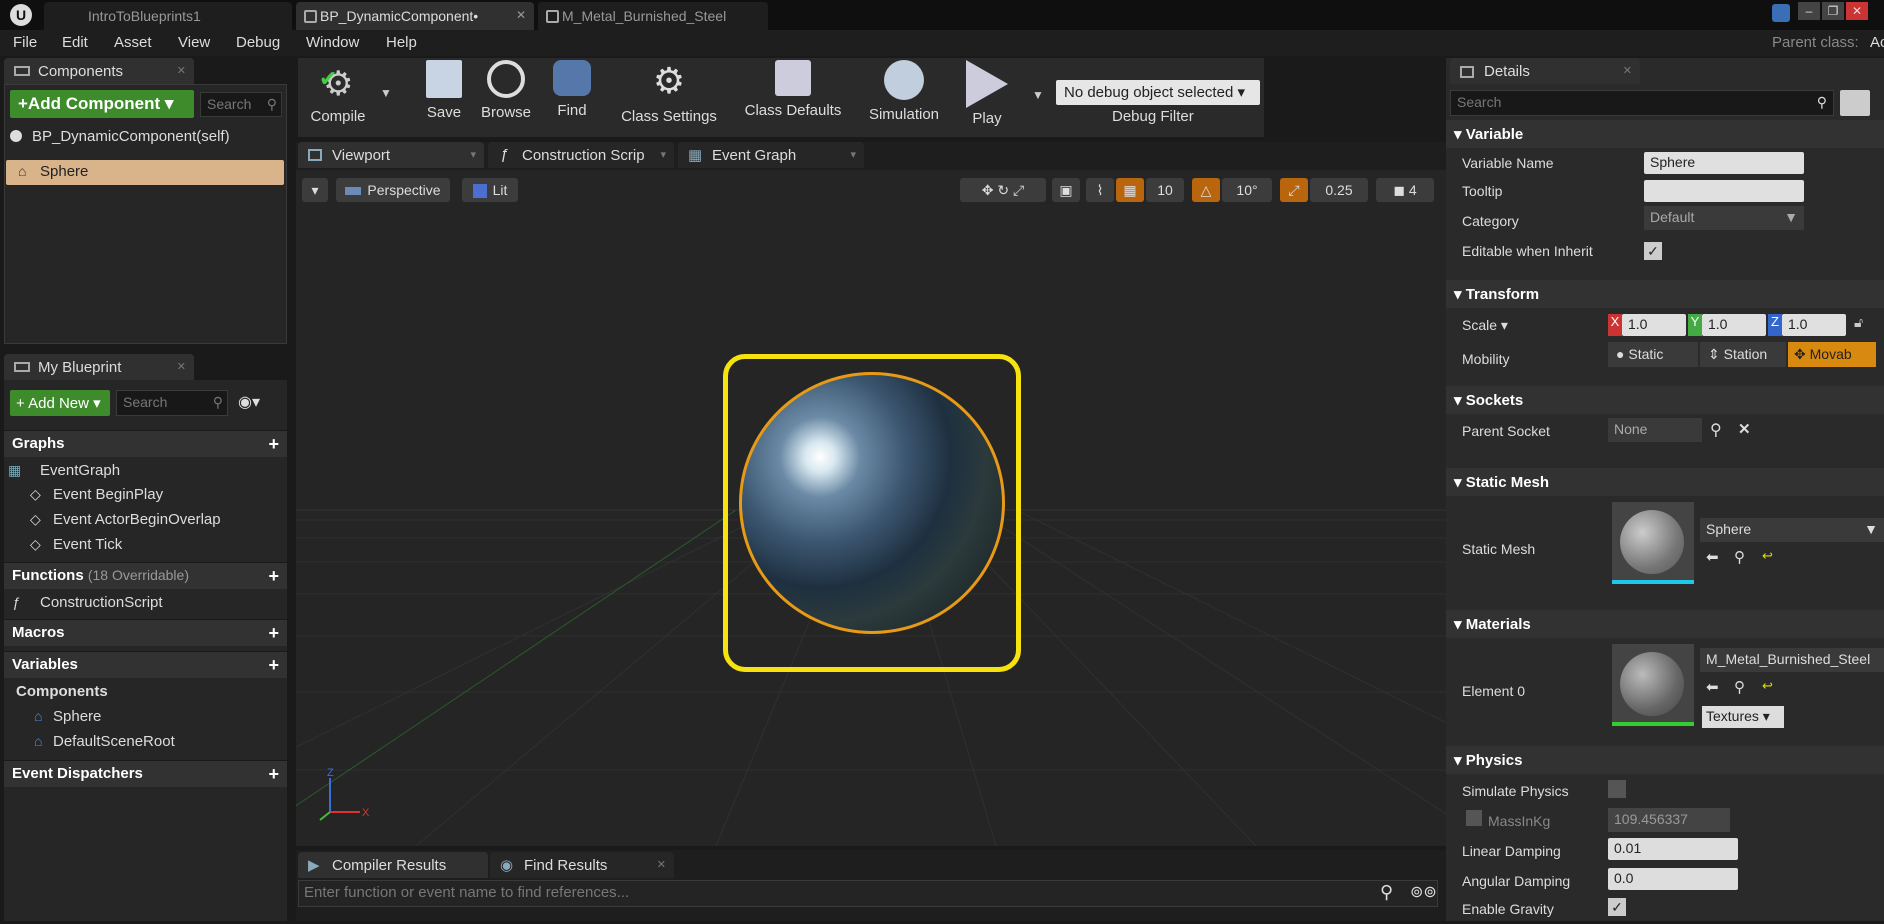 The image size is (1884, 924). I want to click on materials-section: ▾ Materials, so click(1665, 624).